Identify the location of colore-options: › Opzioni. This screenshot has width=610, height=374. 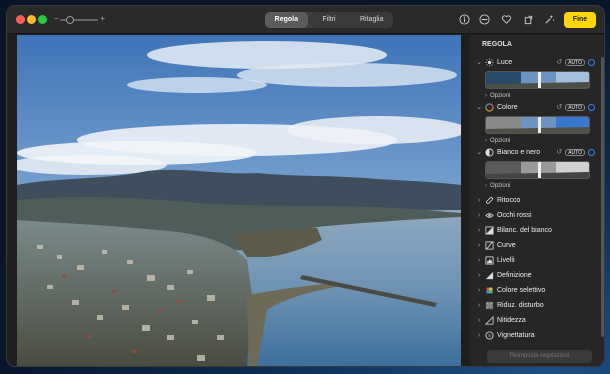
(497, 141).